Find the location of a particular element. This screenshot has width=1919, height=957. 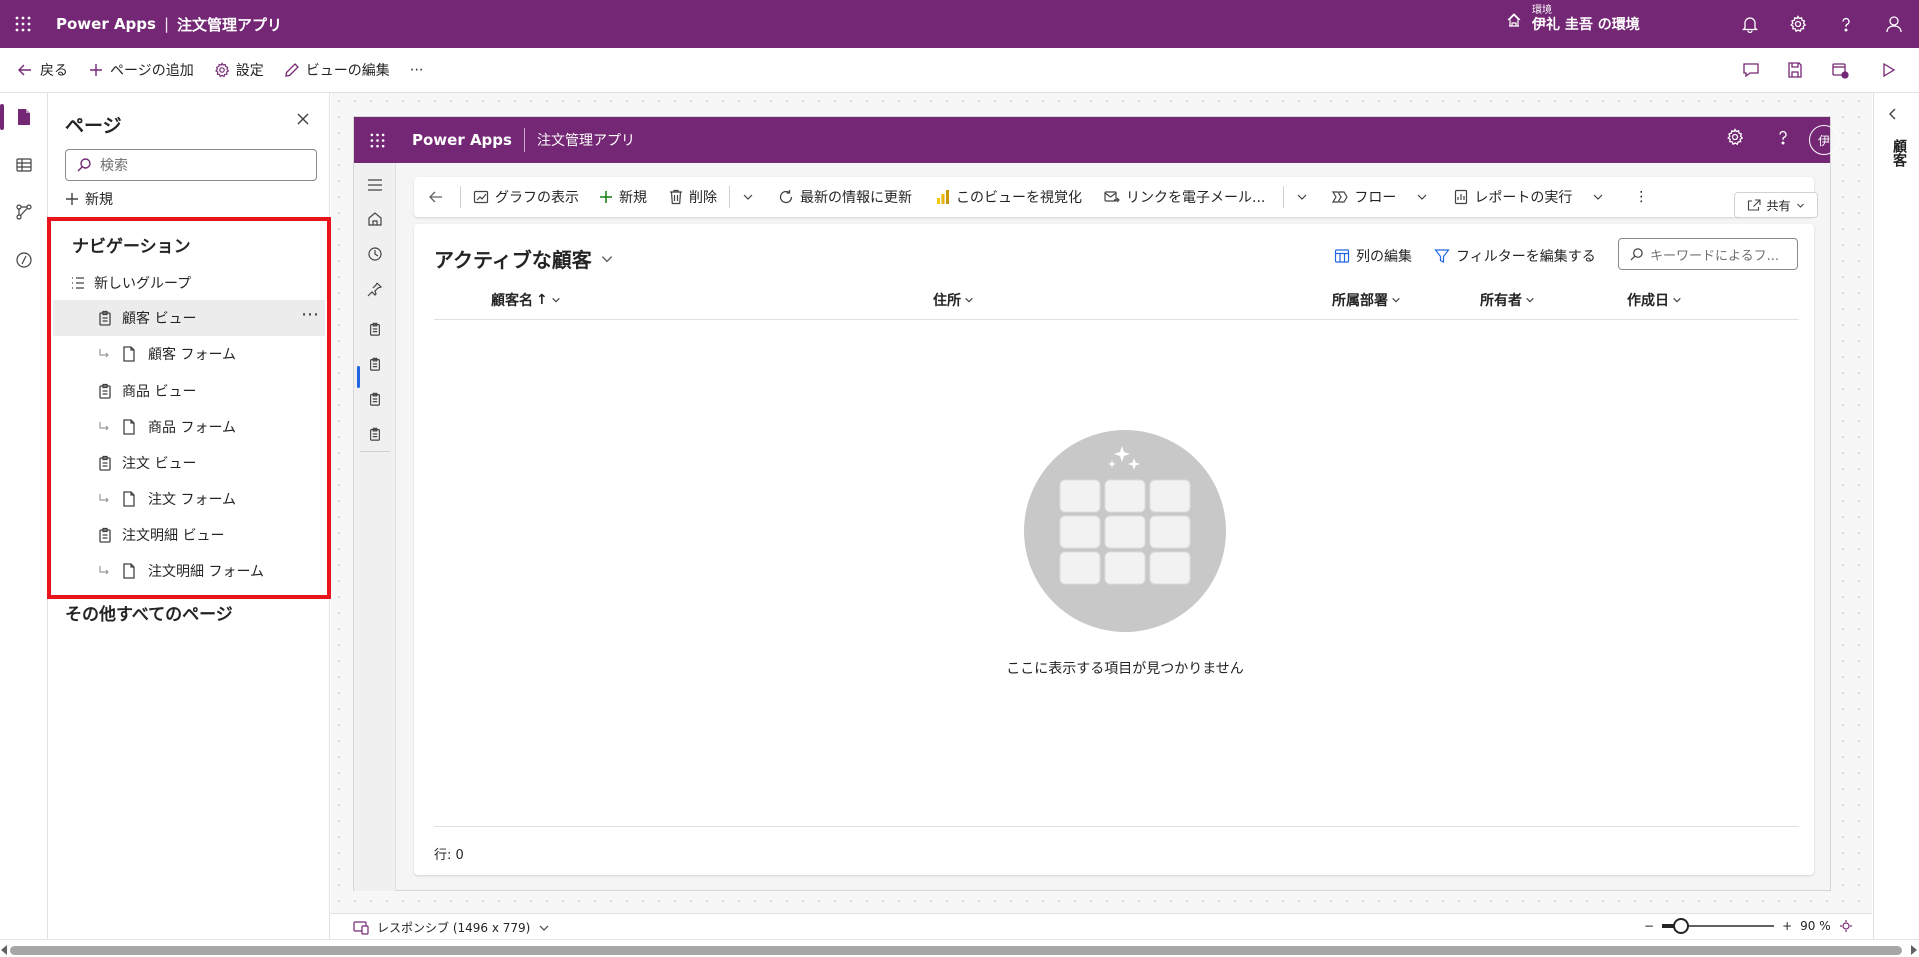

home-icon is located at coordinates (375, 219).